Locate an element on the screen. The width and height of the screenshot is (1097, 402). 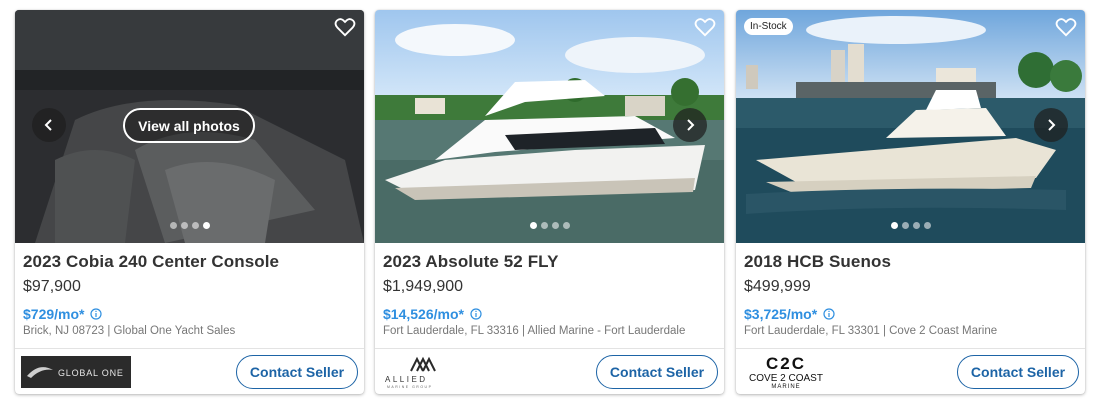
card-footer: ALLIED MARINE GROUP Contact Seller is located at coordinates (549, 371).